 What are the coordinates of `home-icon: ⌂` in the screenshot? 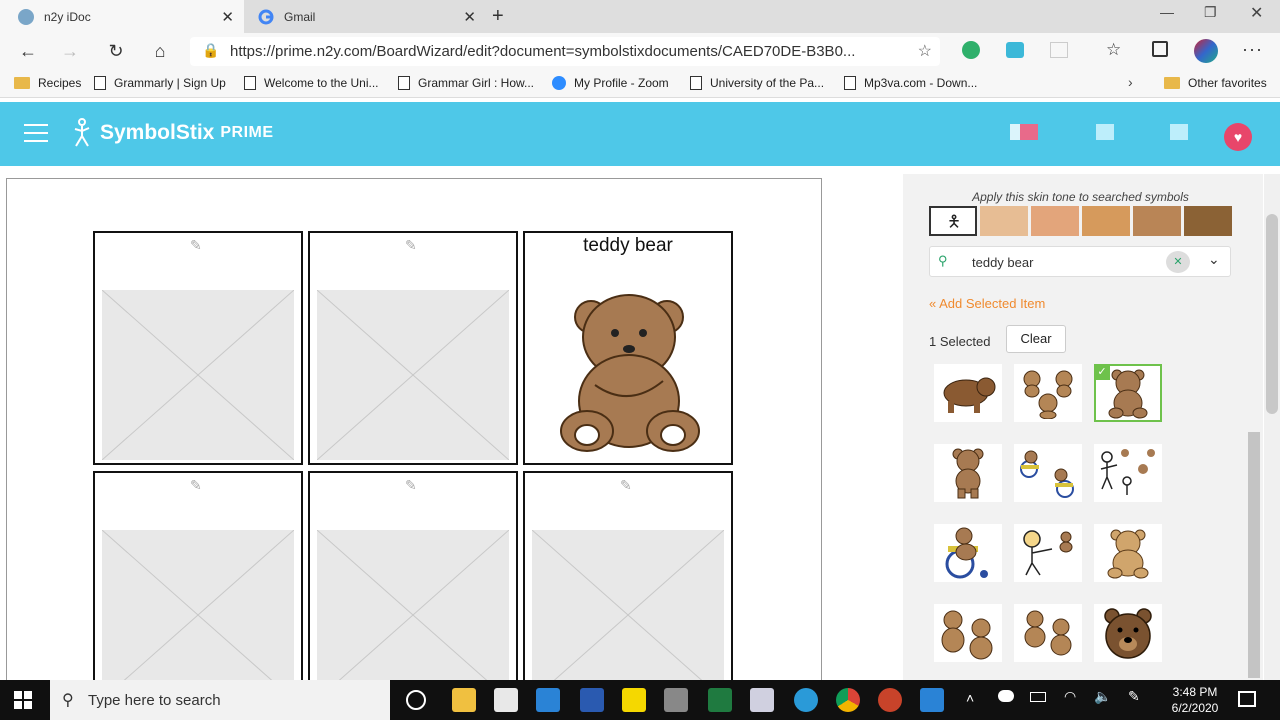 It's located at (160, 51).